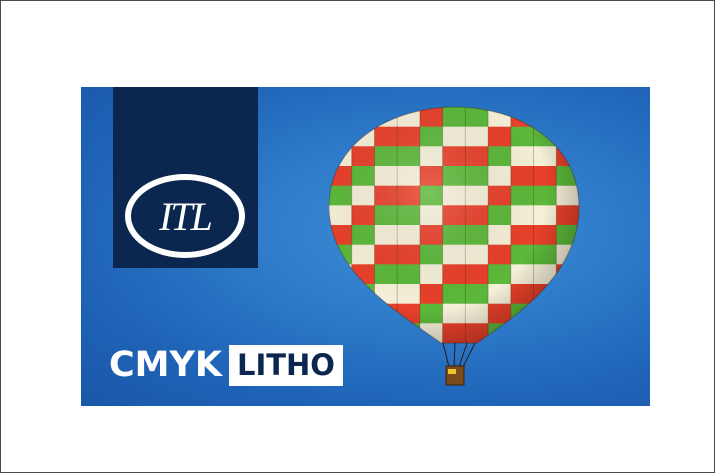 The height and width of the screenshot is (473, 715). I want to click on itl-logo-box: ITL, so click(185, 177).